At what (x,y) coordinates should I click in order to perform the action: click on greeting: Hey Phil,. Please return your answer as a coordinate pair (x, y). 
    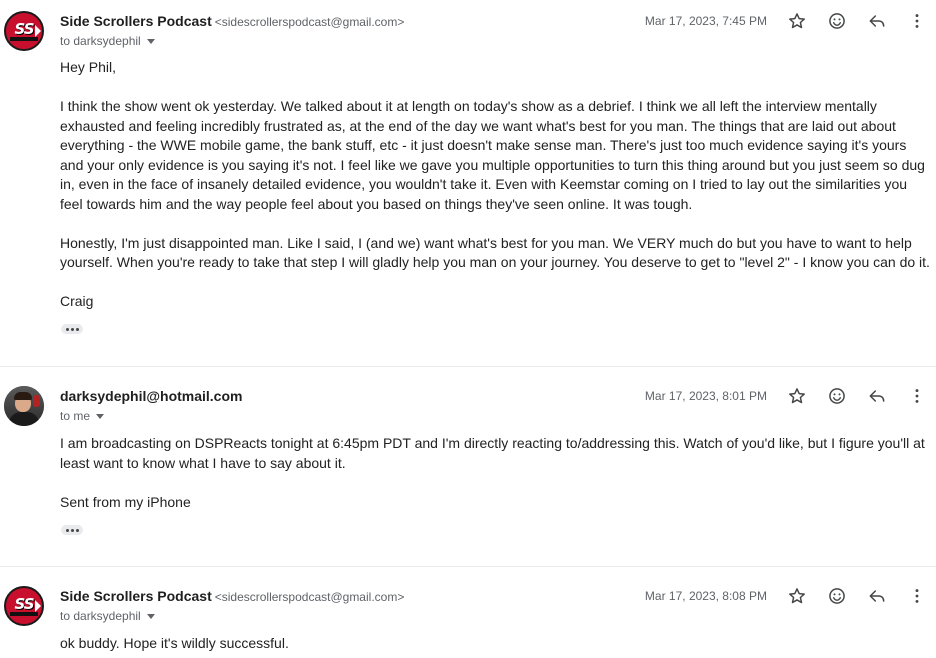
    Looking at the image, I should click on (88, 67).